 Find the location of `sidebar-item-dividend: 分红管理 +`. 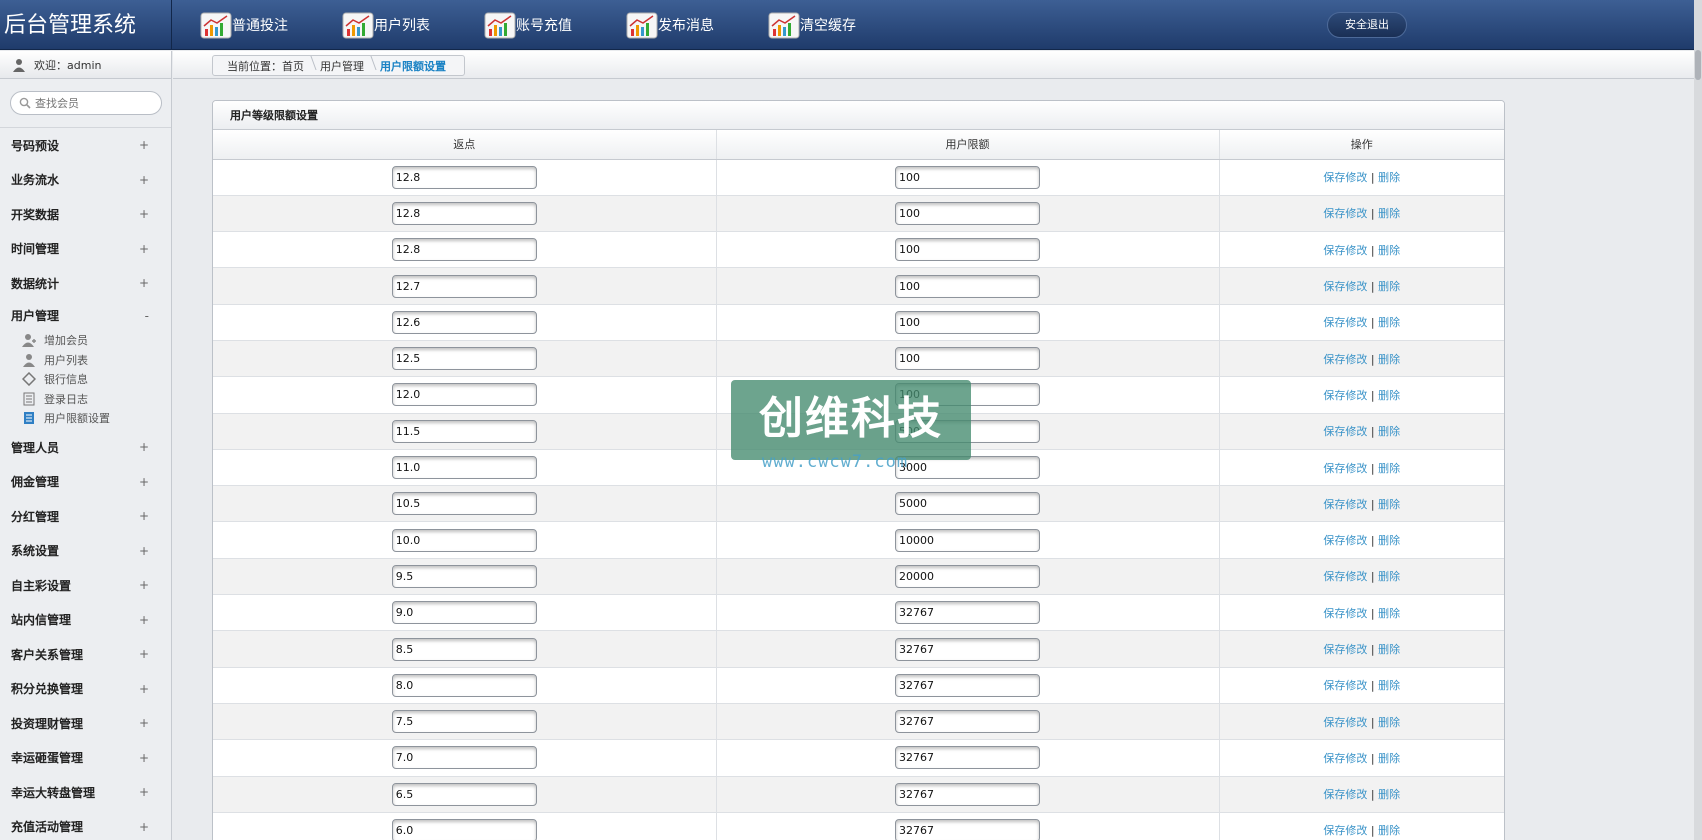

sidebar-item-dividend: 分红管理 + is located at coordinates (85, 516).